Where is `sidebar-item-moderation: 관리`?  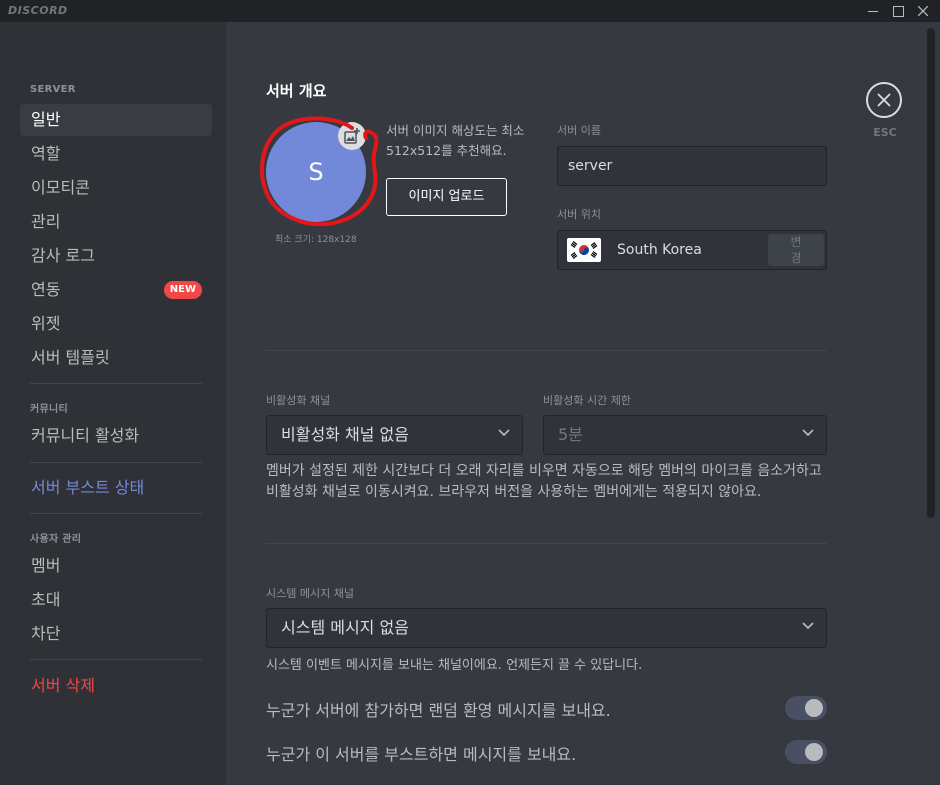
sidebar-item-moderation: 관리 is located at coordinates (116, 222).